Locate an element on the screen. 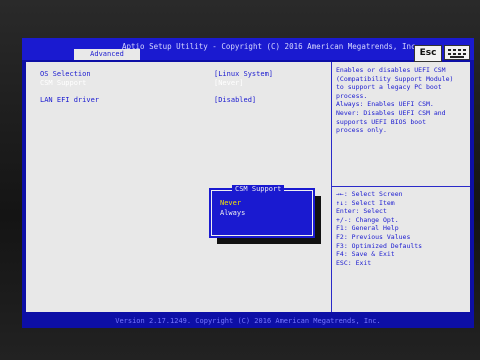 The height and width of the screenshot is (360, 480). keyboard-icon is located at coordinates (457, 52).